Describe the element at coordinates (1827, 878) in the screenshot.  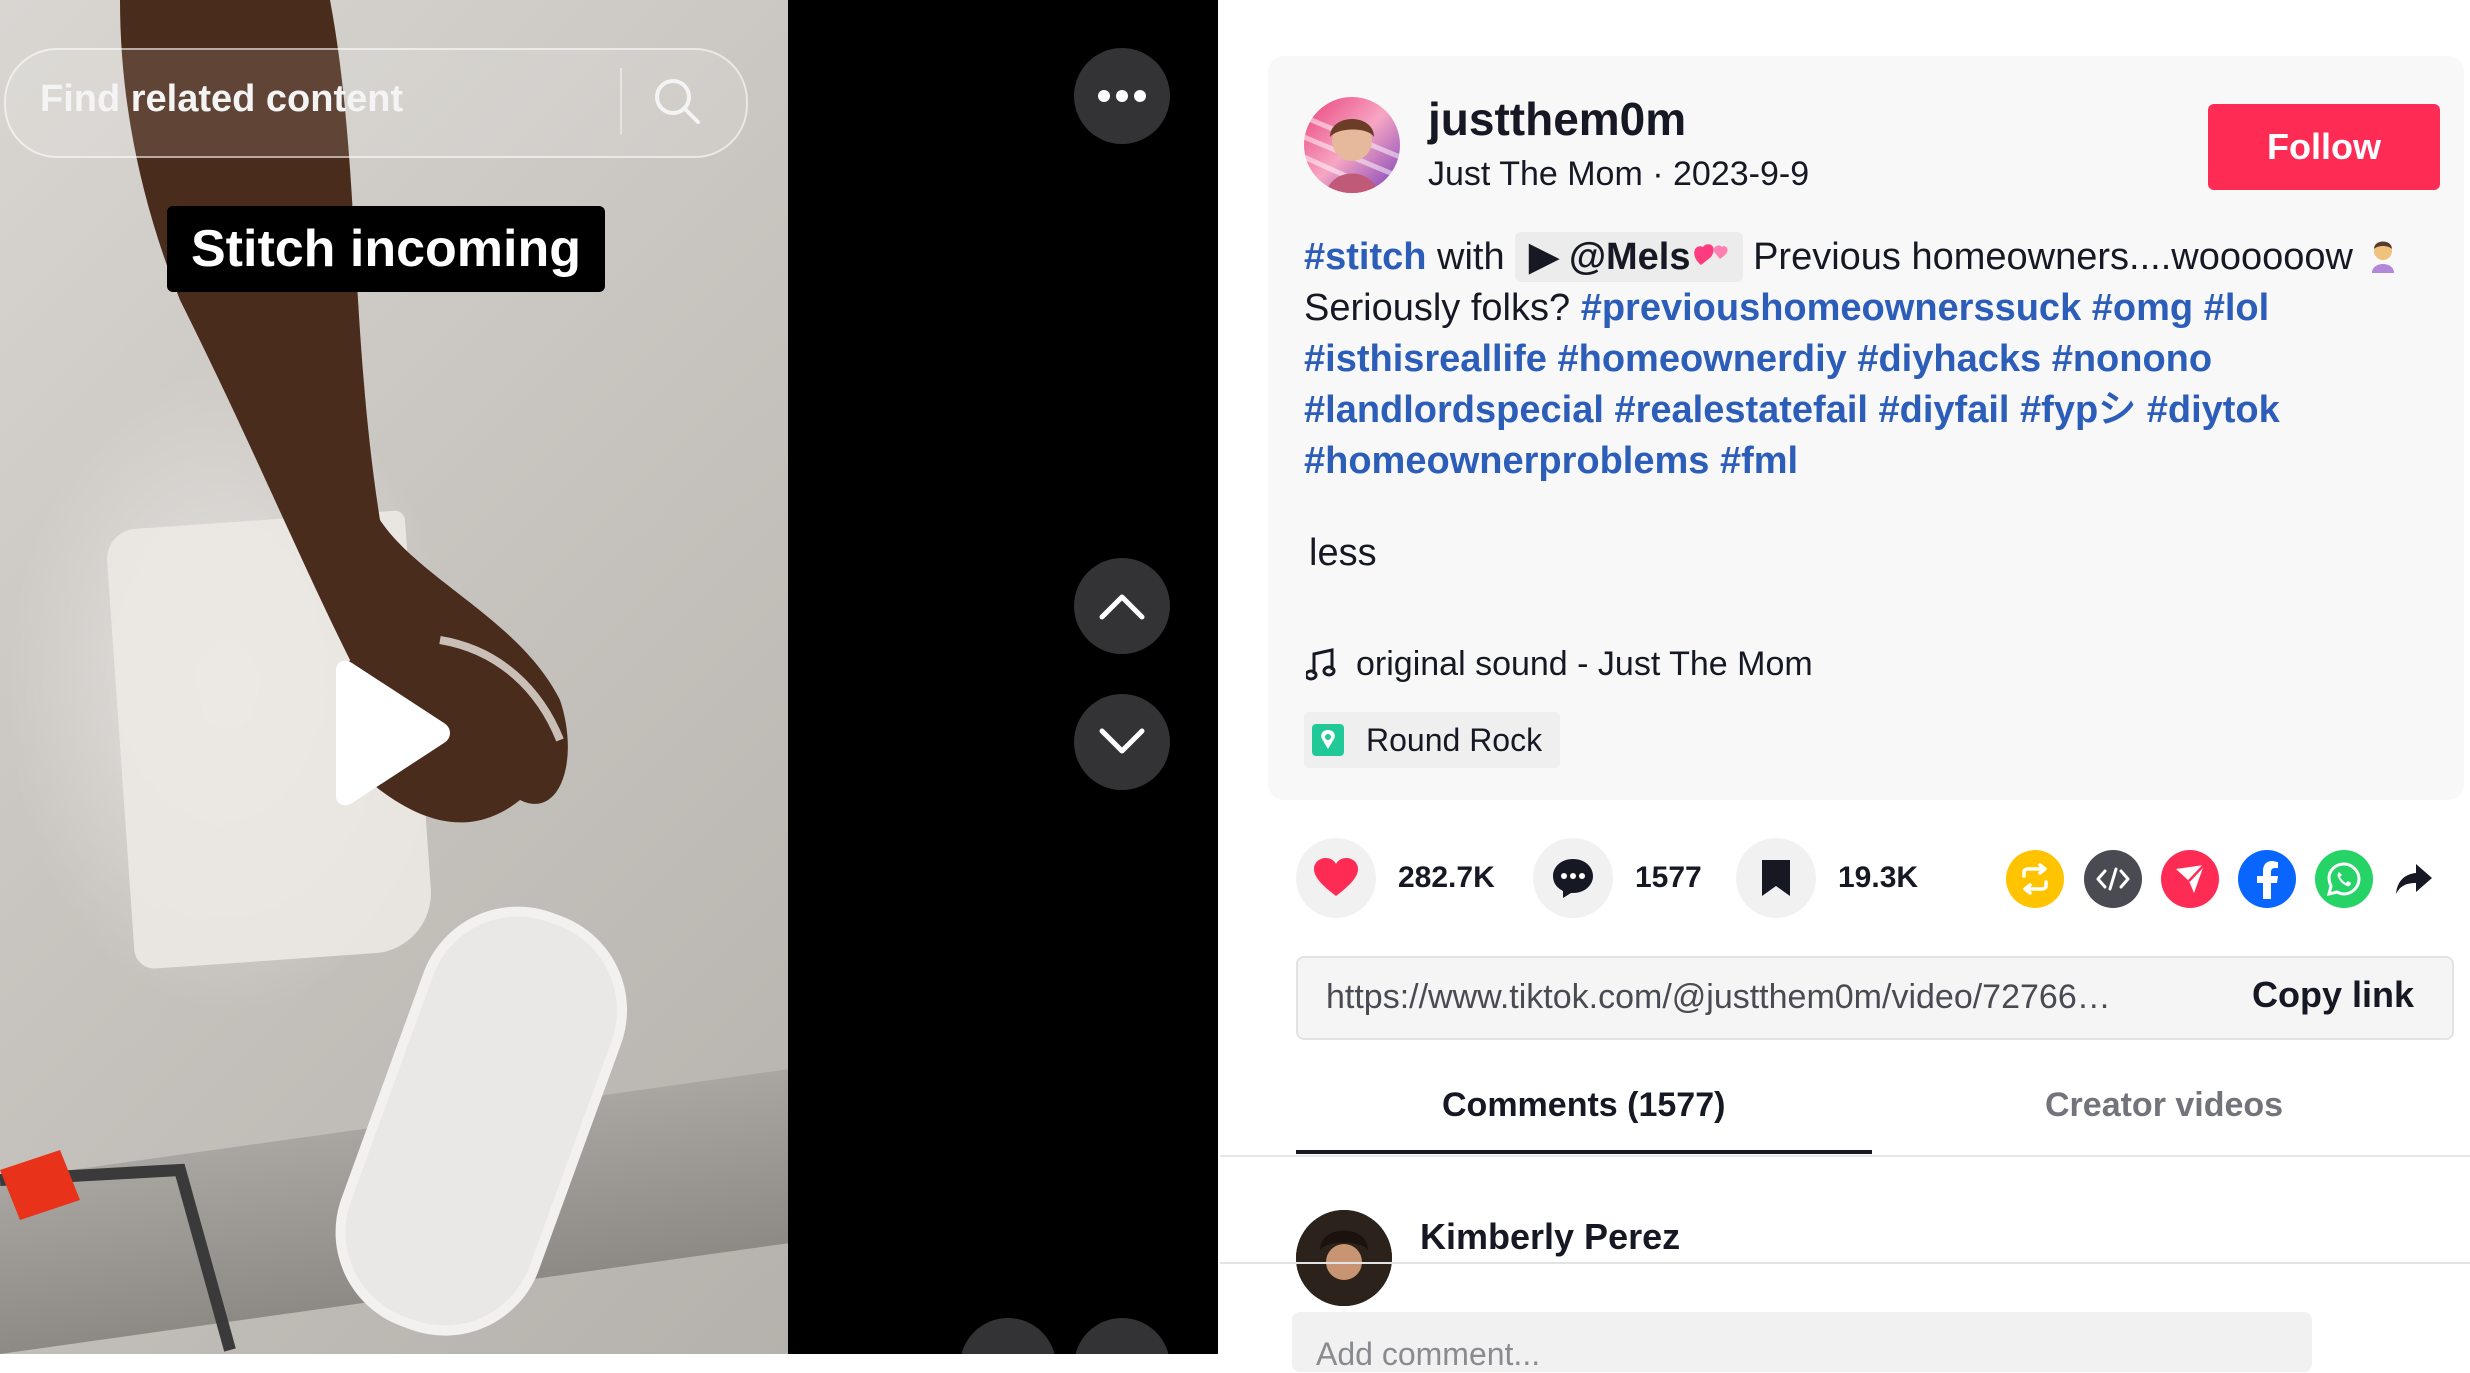
I see `save-stat: 19.3K` at that location.